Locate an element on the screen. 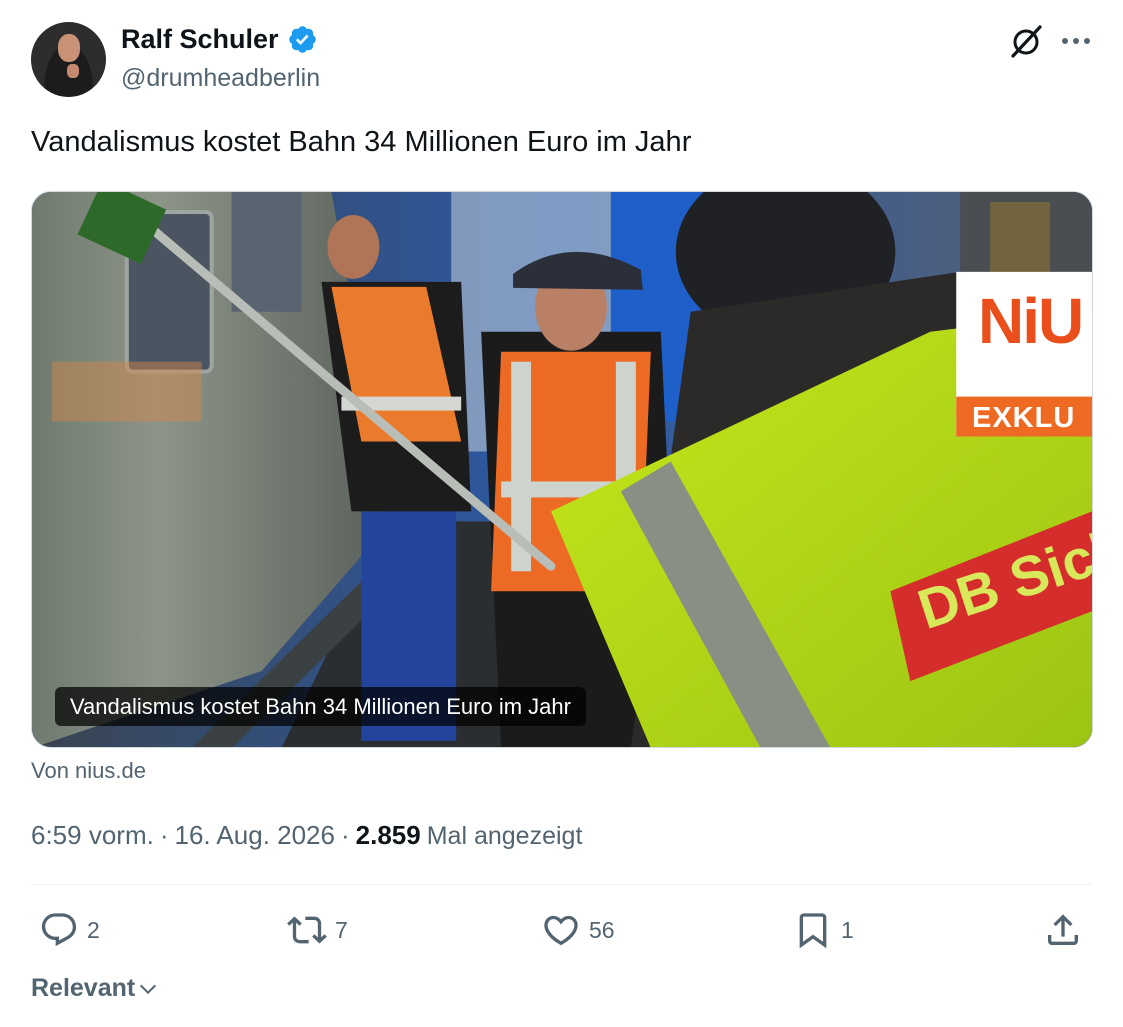 Image resolution: width=1123 pixels, height=1027 pixels. chevron-down-icon is located at coordinates (148, 989).